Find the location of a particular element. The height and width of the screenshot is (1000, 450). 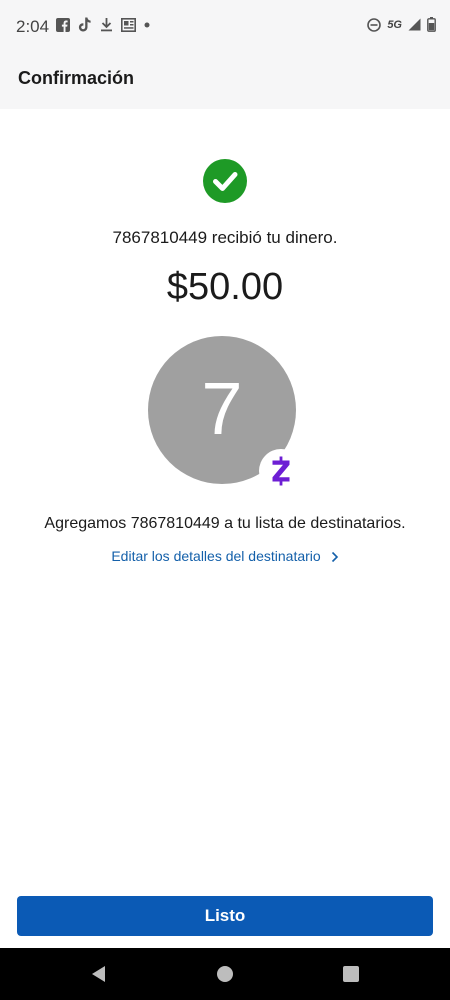

news-icon is located at coordinates (128, 24).